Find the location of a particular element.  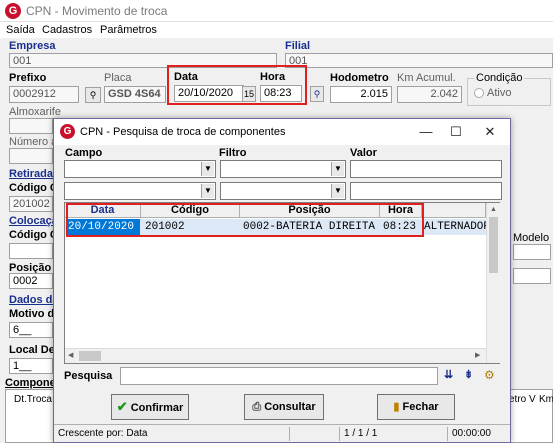

calendar-icon: 15 is located at coordinates (249, 94).